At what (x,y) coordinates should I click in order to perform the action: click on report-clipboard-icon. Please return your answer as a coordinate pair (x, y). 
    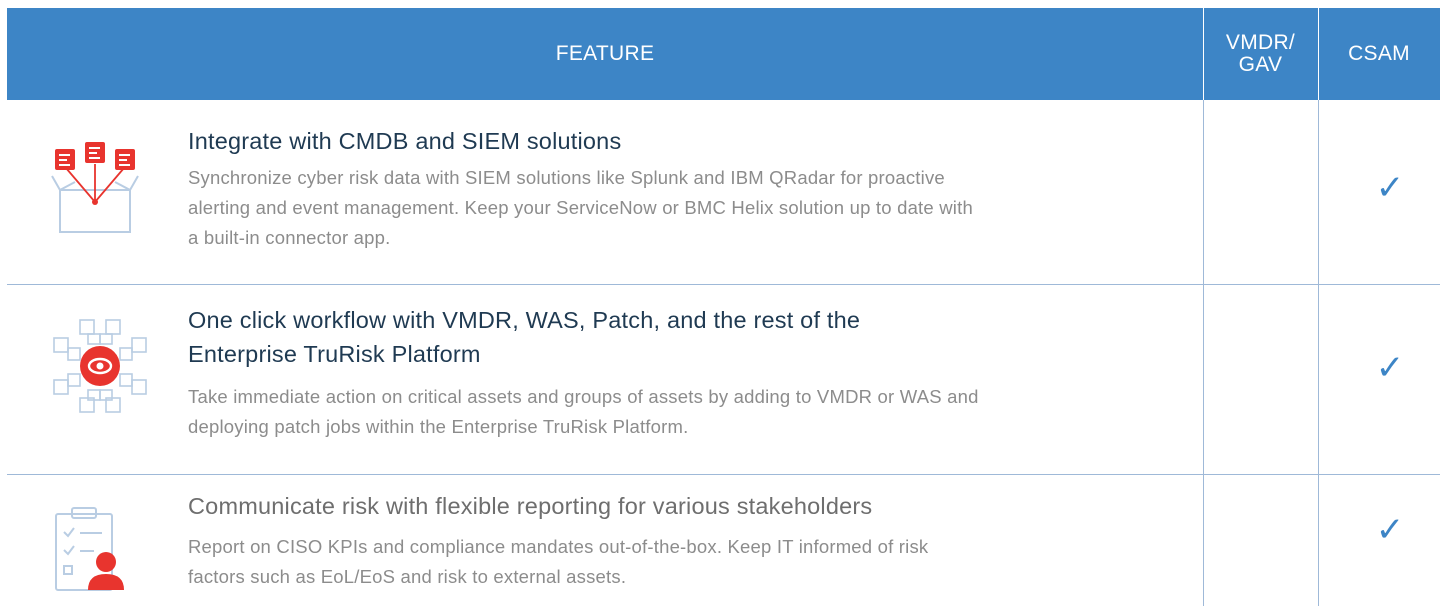
    Looking at the image, I should click on (89, 549).